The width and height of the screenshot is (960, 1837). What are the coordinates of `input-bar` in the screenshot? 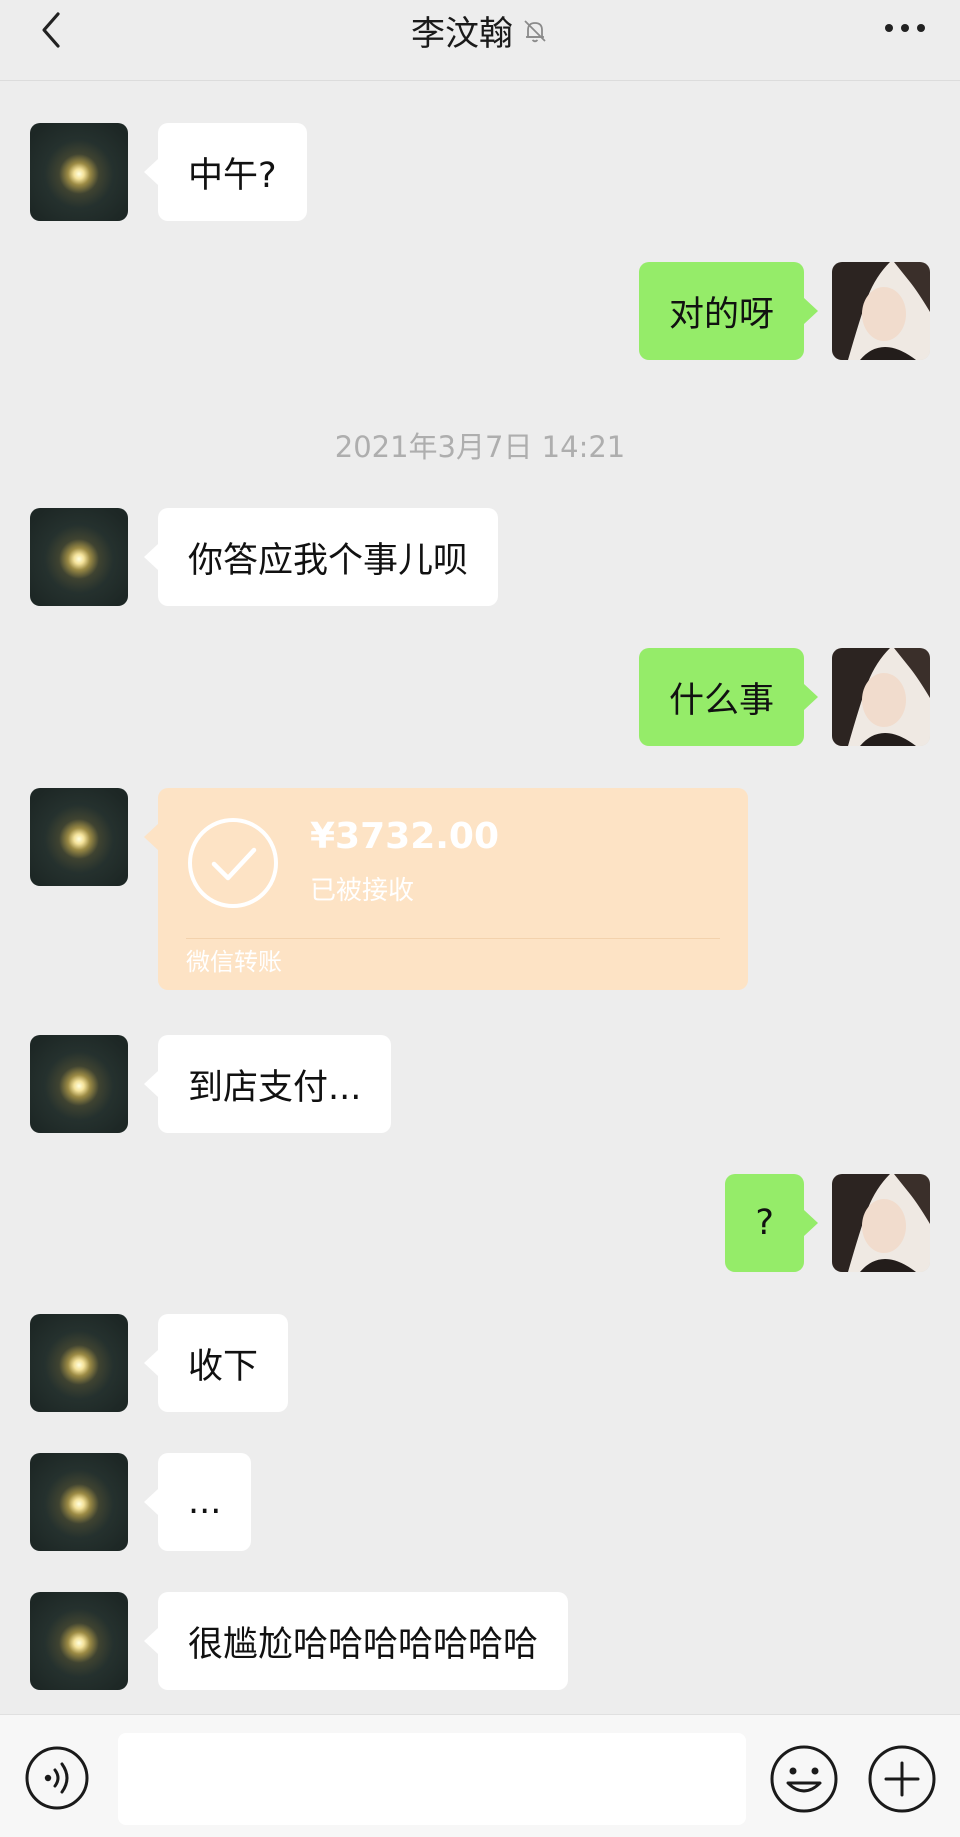 It's located at (480, 1775).